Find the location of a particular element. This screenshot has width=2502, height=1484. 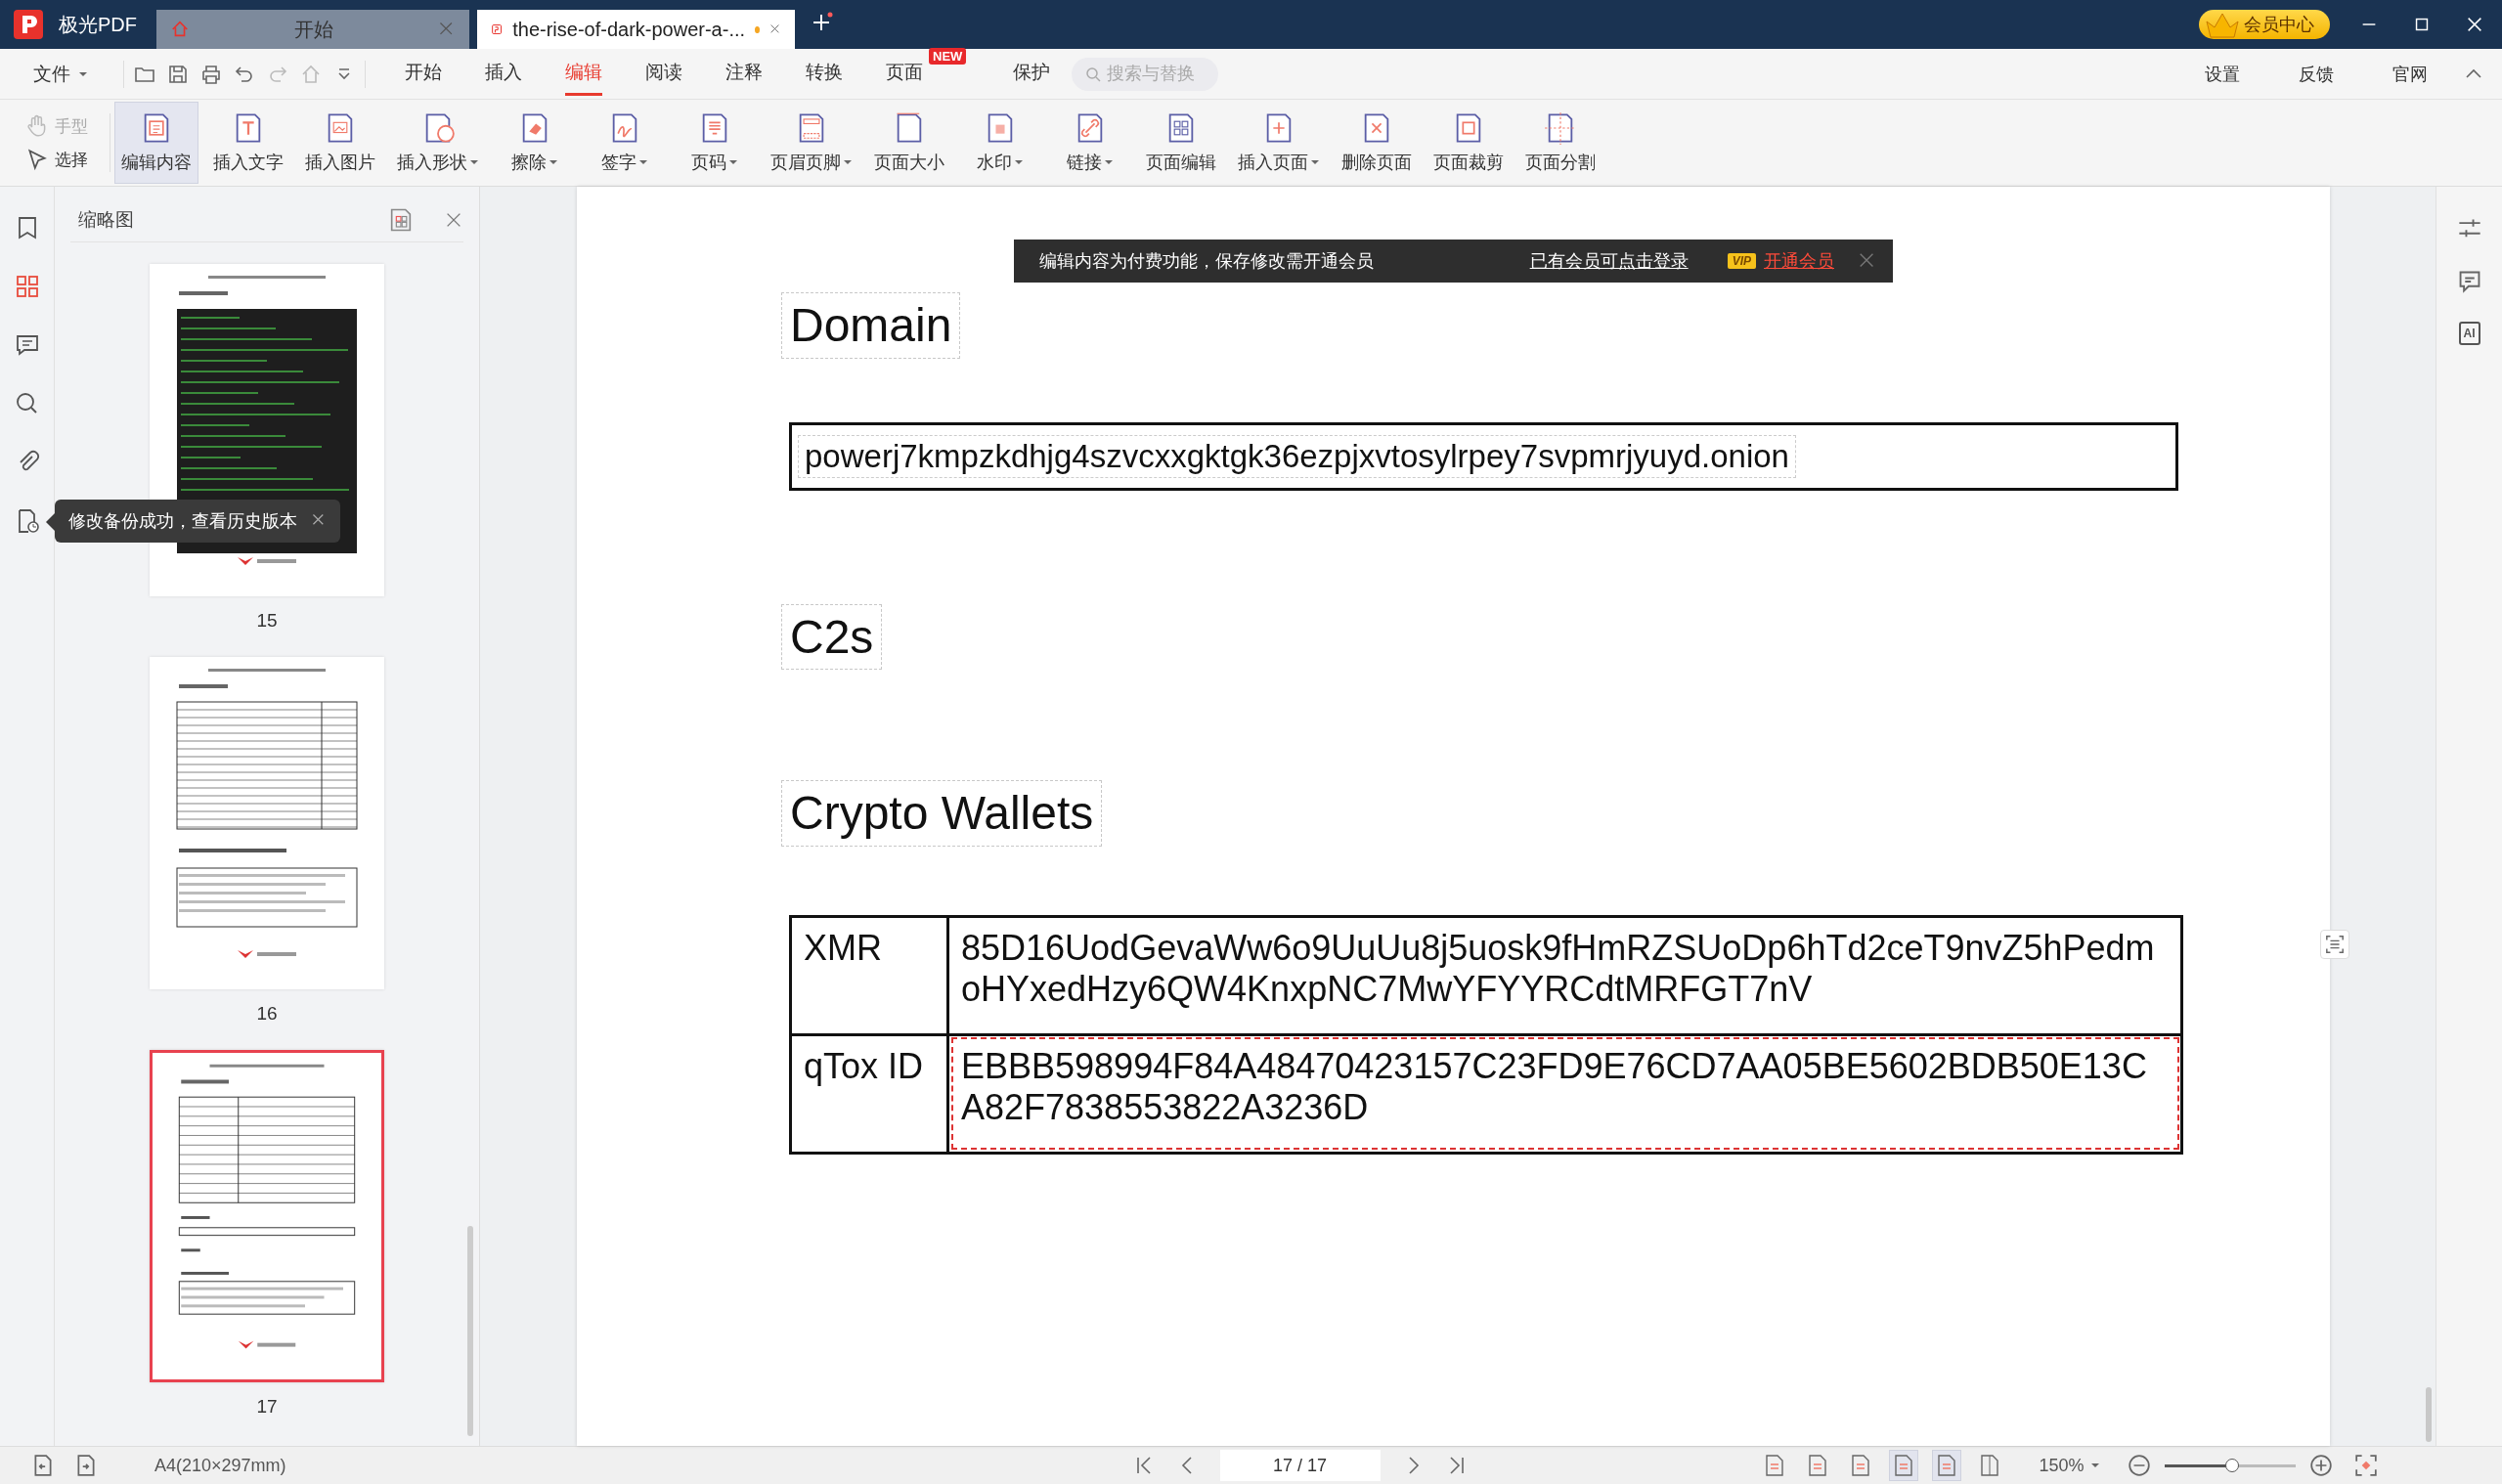

menu-tab: 插入 is located at coordinates (503, 74).